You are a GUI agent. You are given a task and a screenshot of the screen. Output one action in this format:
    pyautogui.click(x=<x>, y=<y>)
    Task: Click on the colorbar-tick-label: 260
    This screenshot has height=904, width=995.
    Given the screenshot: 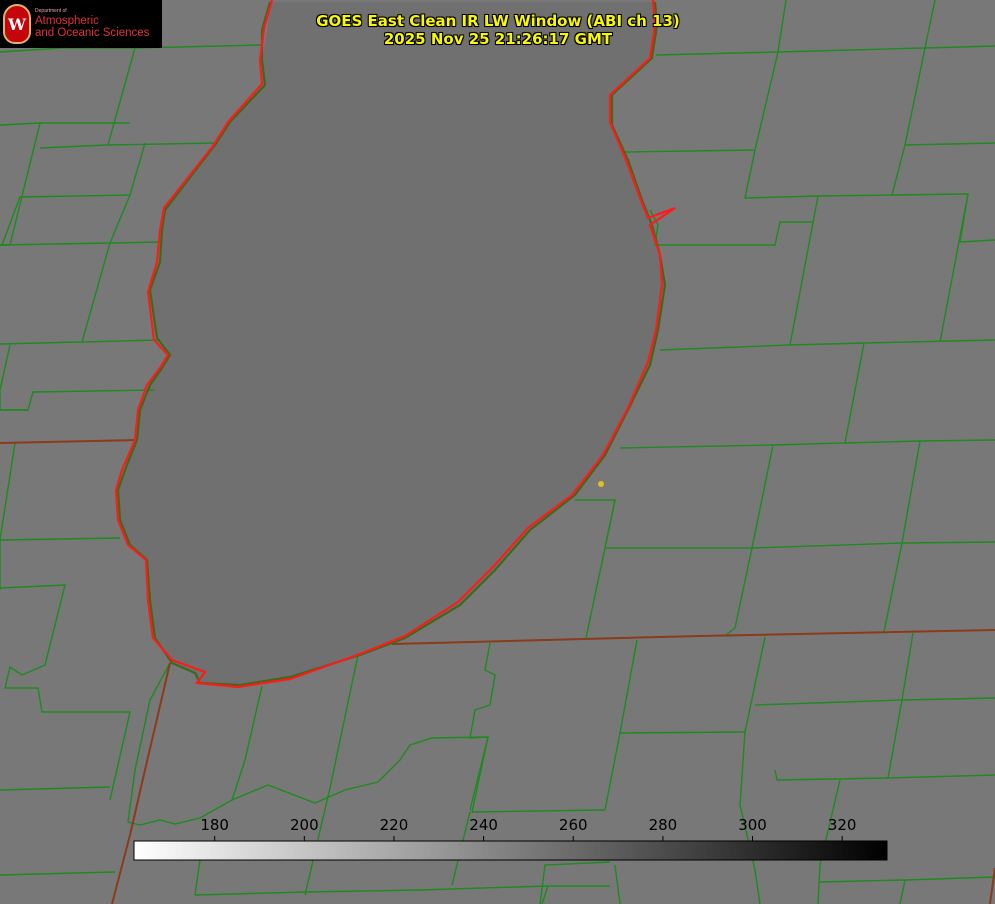 What is the action you would take?
    pyautogui.click(x=573, y=825)
    